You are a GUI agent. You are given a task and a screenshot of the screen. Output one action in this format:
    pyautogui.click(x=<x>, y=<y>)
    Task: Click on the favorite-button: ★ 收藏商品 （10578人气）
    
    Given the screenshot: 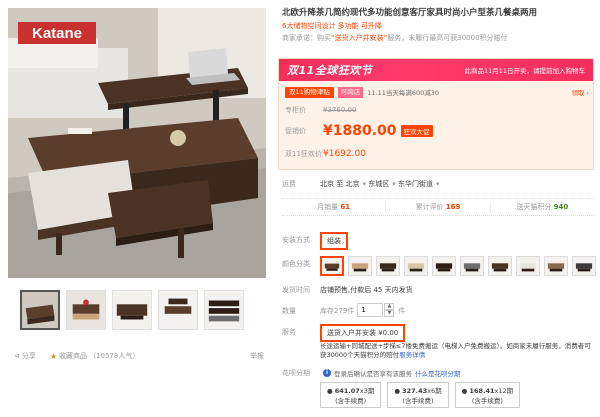 What is the action you would take?
    pyautogui.click(x=94, y=356)
    